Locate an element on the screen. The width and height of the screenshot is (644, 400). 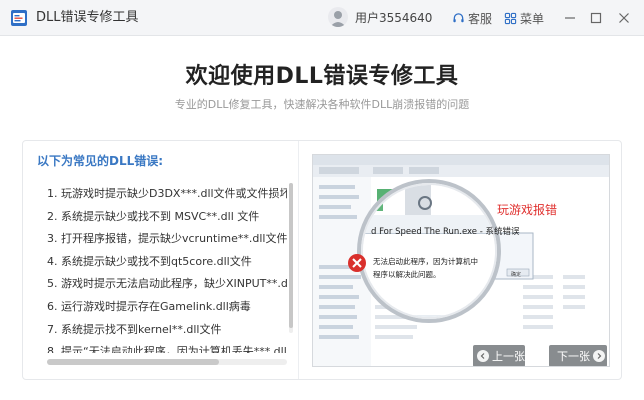
maximize-button is located at coordinates (596, 18).